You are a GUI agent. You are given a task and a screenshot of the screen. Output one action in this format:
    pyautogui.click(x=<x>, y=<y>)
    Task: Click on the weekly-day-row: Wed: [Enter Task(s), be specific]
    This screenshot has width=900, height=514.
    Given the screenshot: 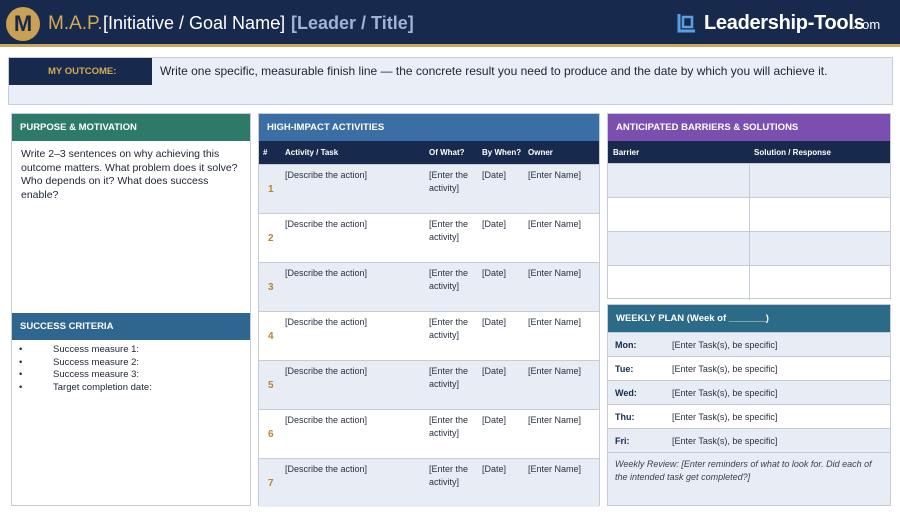 What is the action you would take?
    pyautogui.click(x=749, y=392)
    